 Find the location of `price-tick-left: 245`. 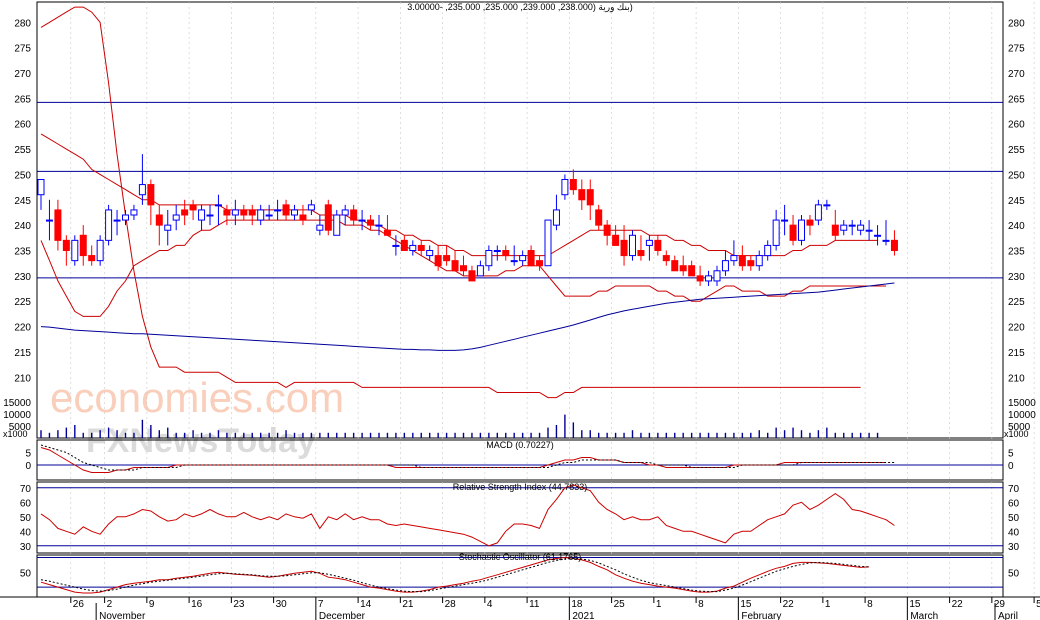

price-tick-left: 245 is located at coordinates (22, 201).